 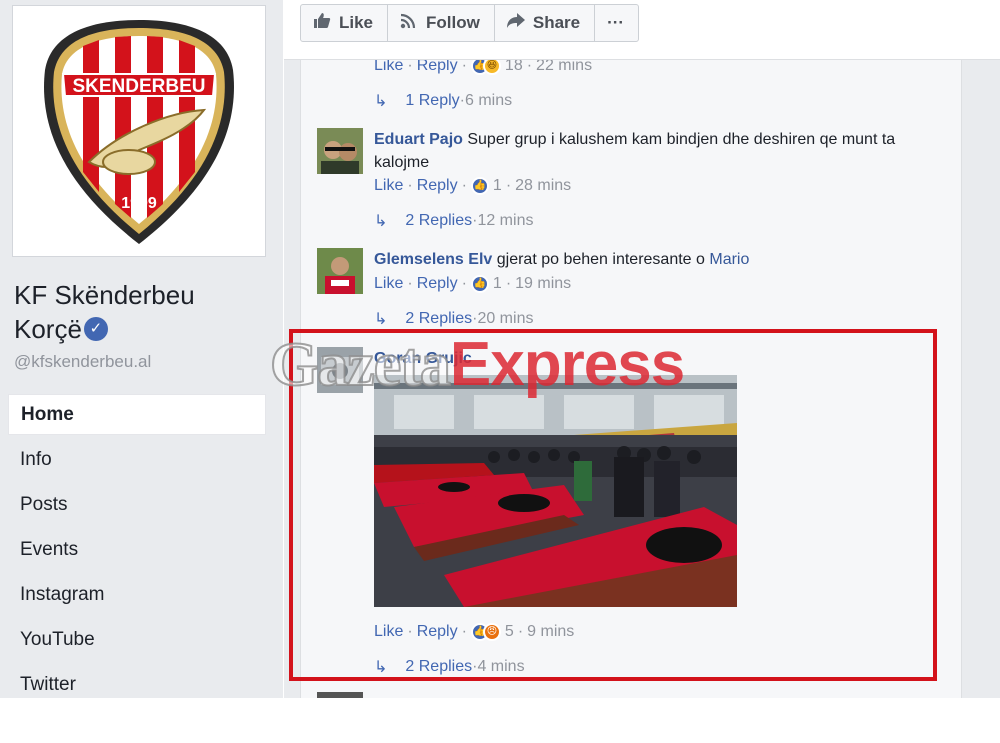 I want to click on crest-year-text: 1909, so click(x=139, y=203).